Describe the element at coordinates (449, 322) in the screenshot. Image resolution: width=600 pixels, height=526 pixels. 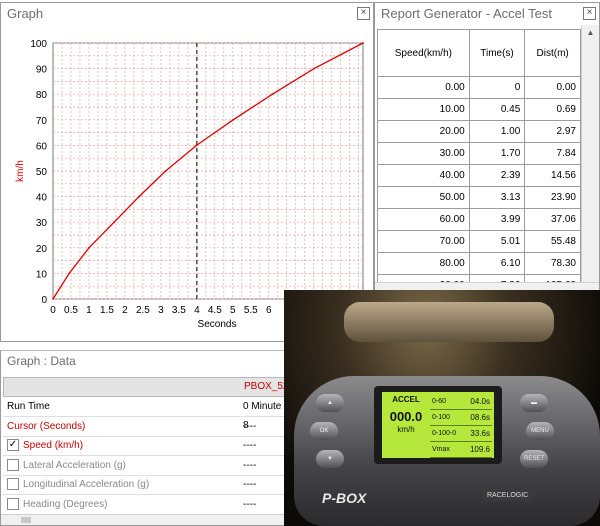
I see `photo-mount-strip` at that location.